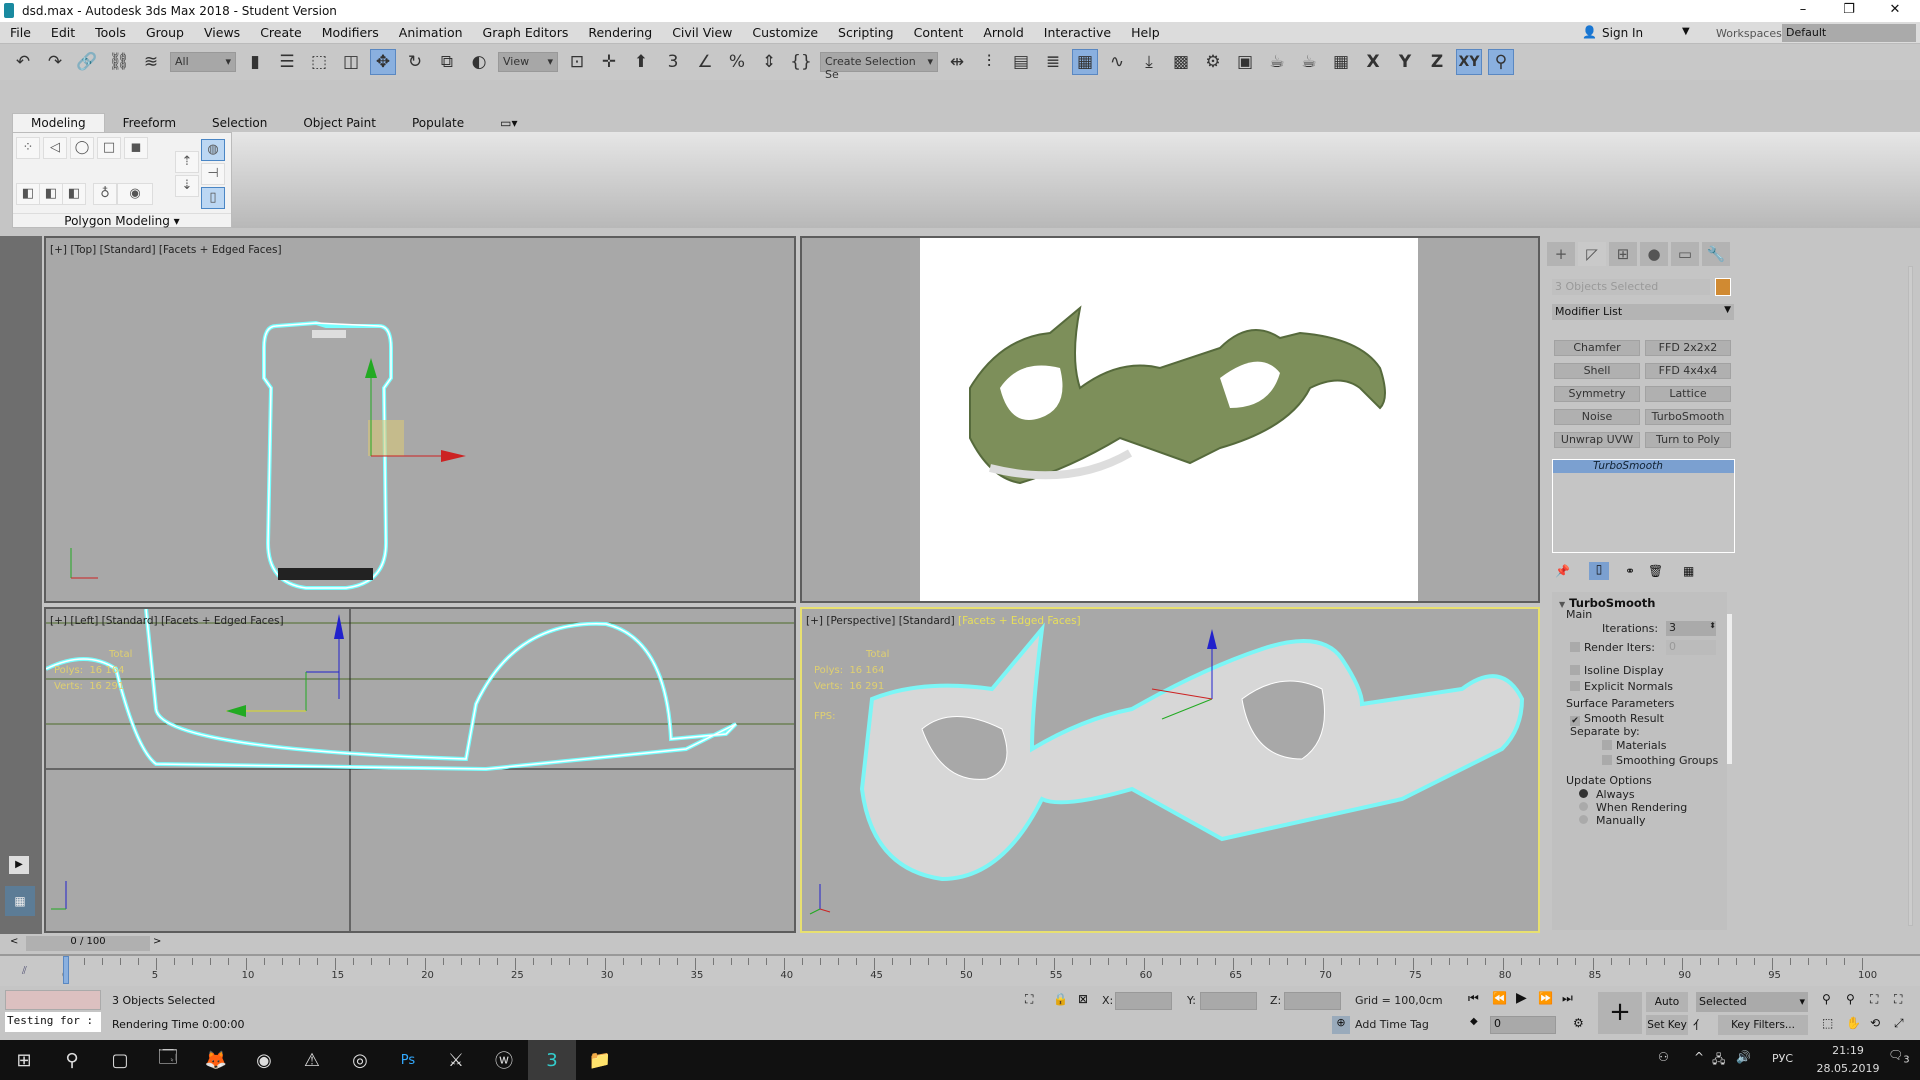 The image size is (1920, 1080). I want to click on manually-radio: Manually, so click(1612, 820).